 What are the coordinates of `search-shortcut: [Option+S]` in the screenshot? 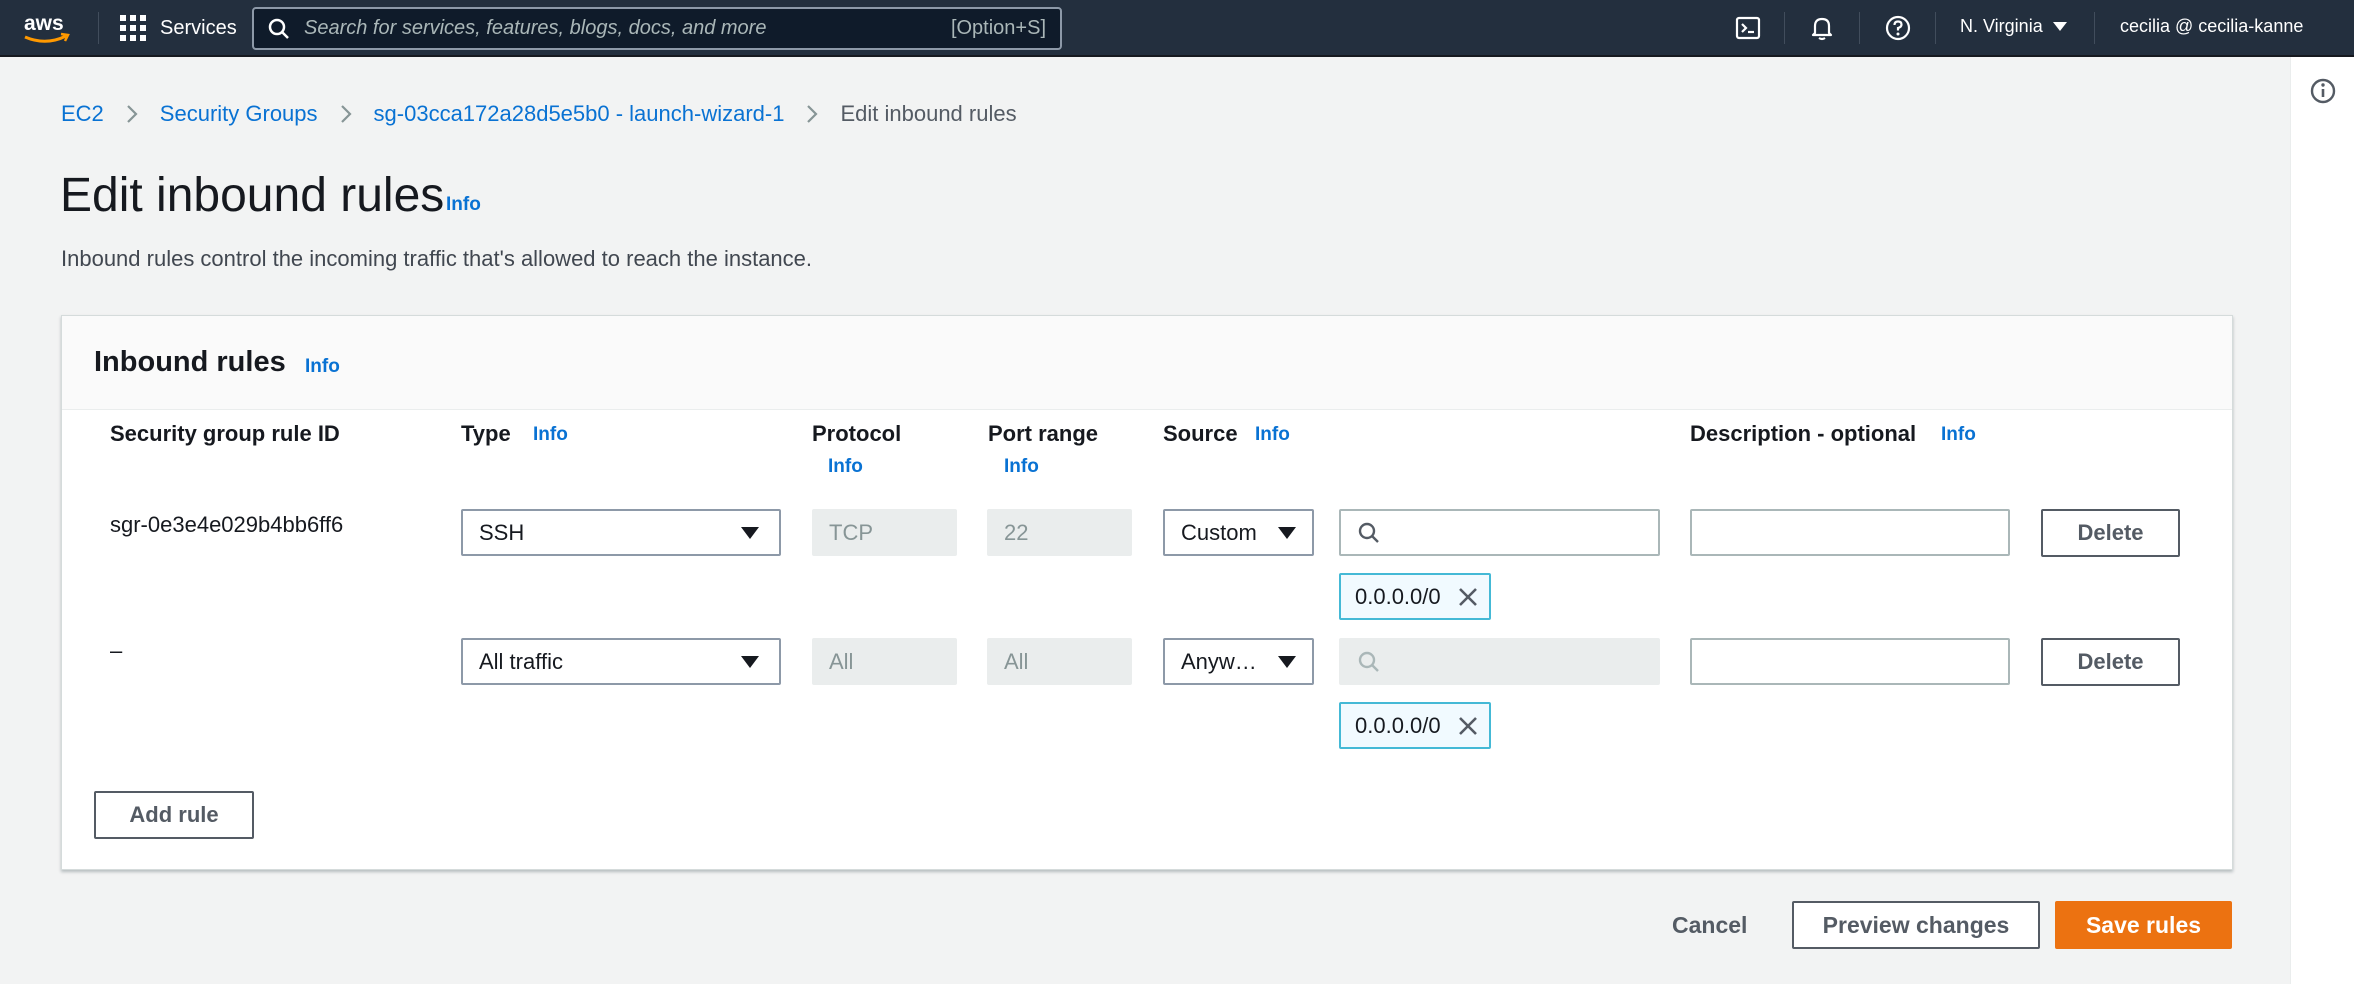 It's located at (998, 28).